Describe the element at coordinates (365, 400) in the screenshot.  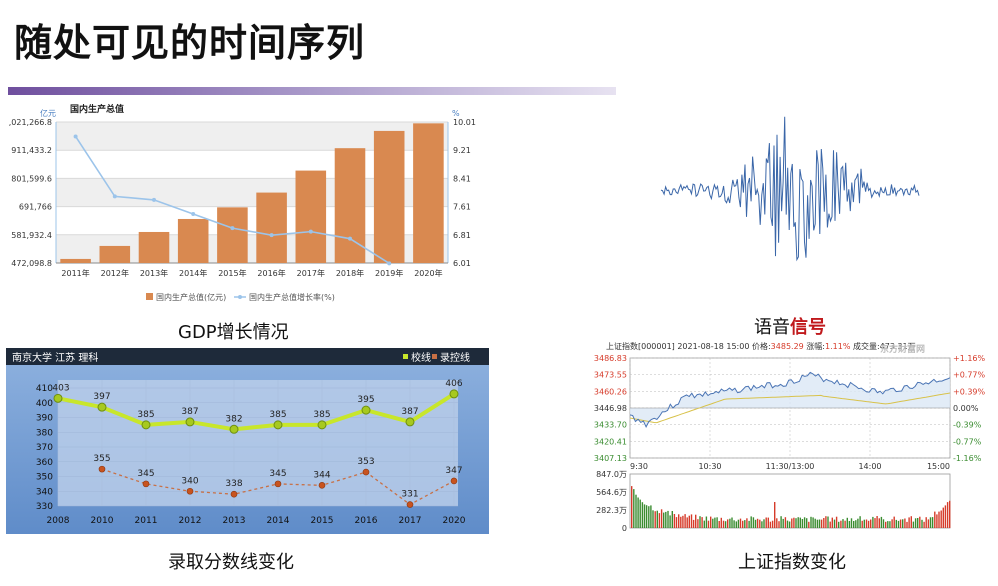
I see `school-value-label: 395` at that location.